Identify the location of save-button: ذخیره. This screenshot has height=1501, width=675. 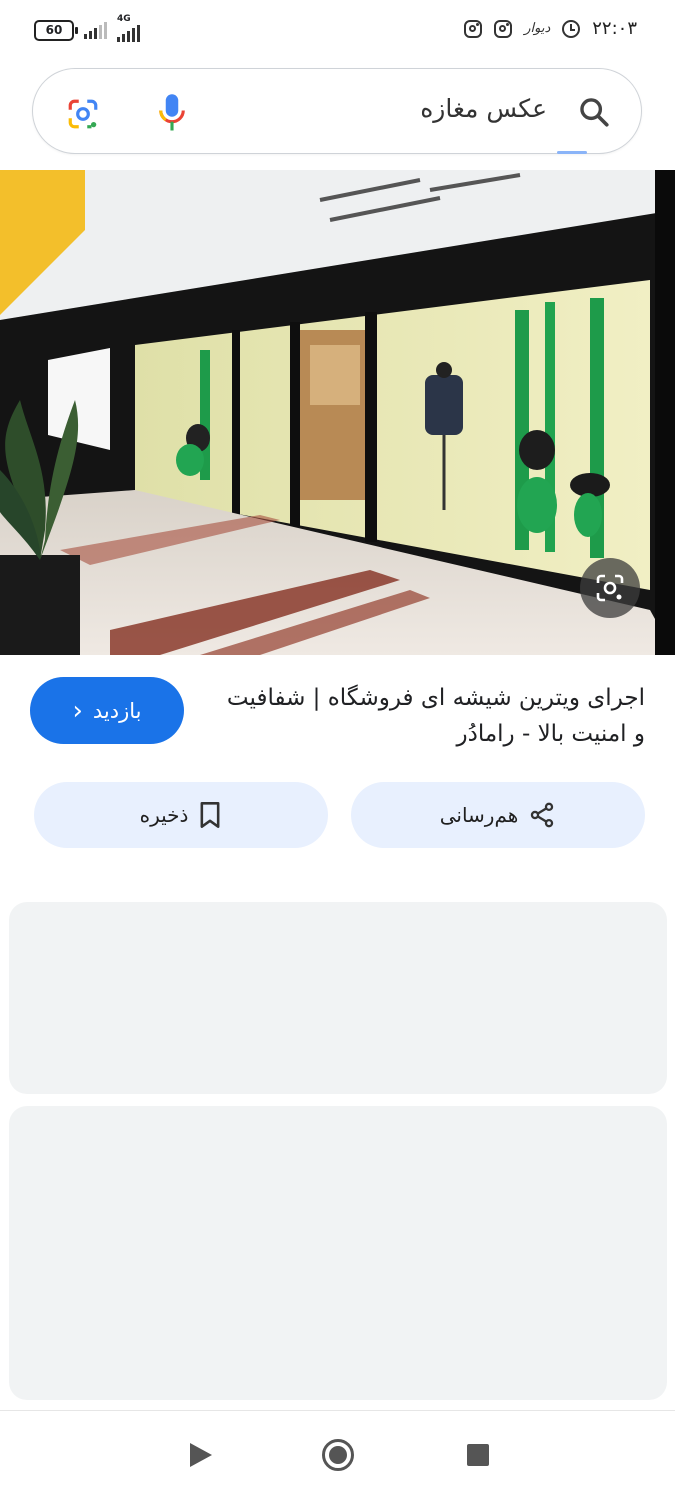
(181, 815).